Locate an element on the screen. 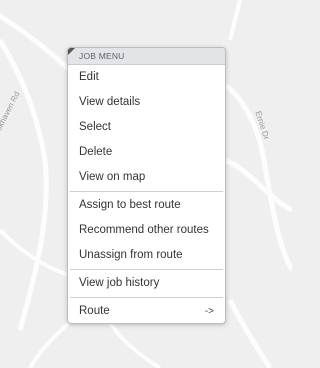 Image resolution: width=320 pixels, height=368 pixels. menu-item-edit: Edit is located at coordinates (146, 77).